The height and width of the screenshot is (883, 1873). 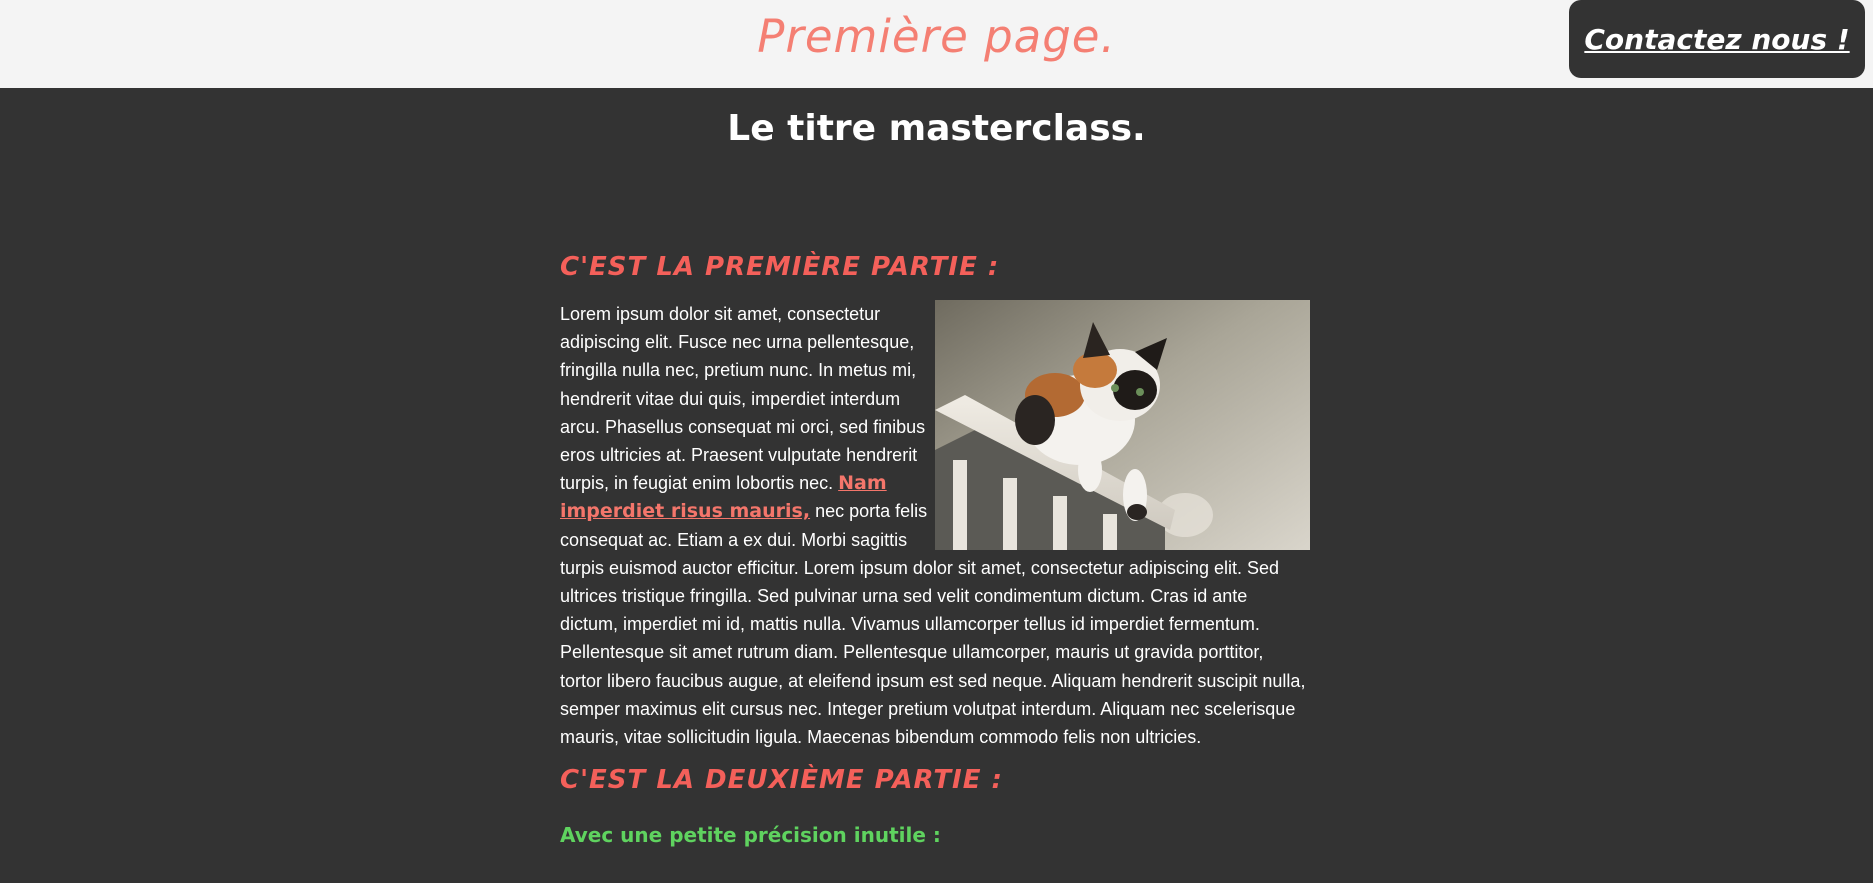 I want to click on section-heading-first: C'EST LA PREMIÈRE PARTIE :, so click(x=780, y=267).